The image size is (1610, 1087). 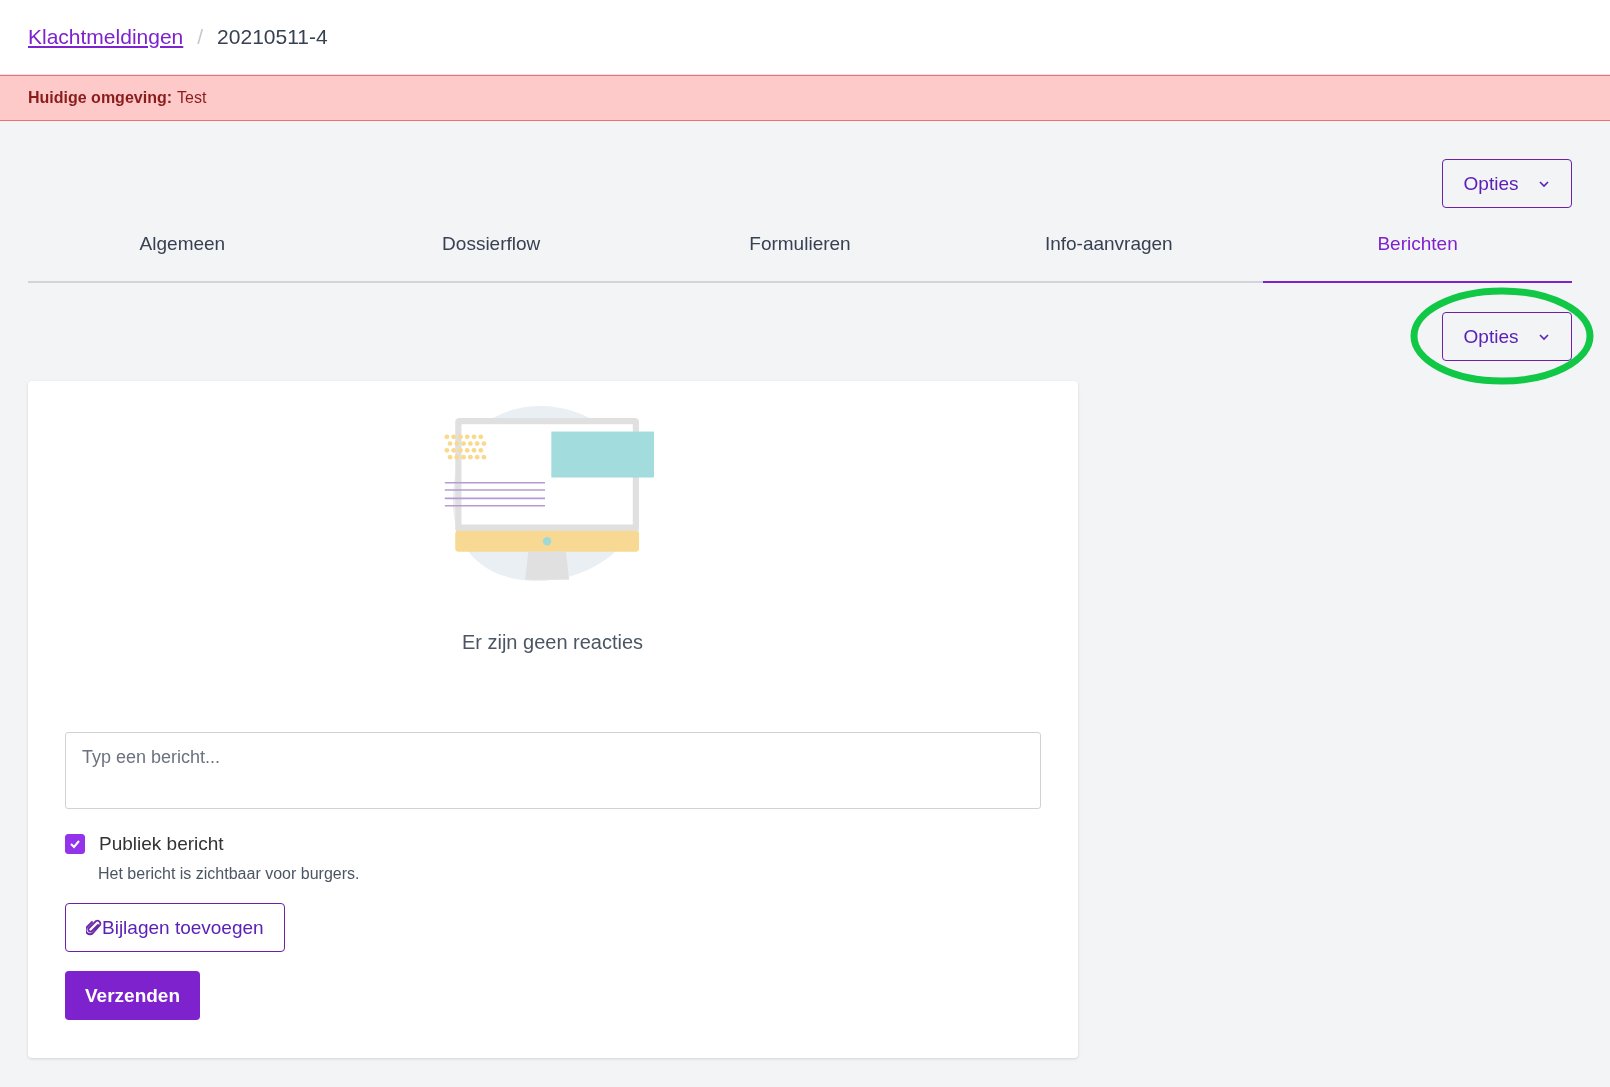 I want to click on checkbox-label: Publiek bericht, so click(x=161, y=844).